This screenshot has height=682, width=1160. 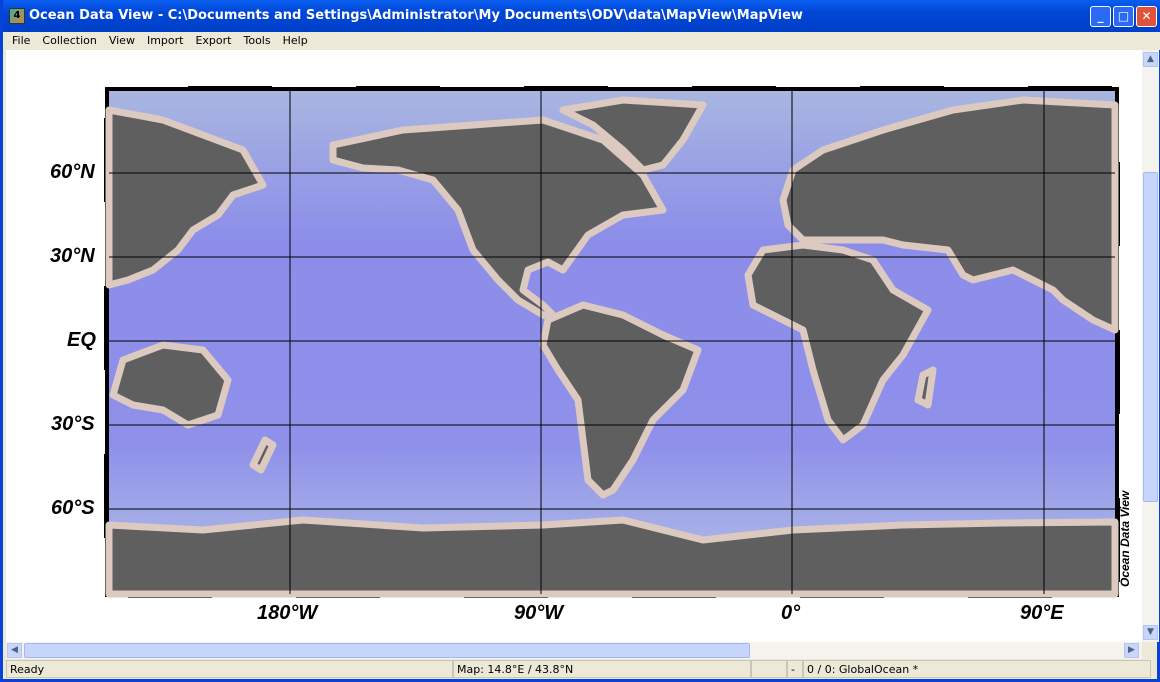 What do you see at coordinates (81, 340) in the screenshot?
I see `lat-label-eq: EQ` at bounding box center [81, 340].